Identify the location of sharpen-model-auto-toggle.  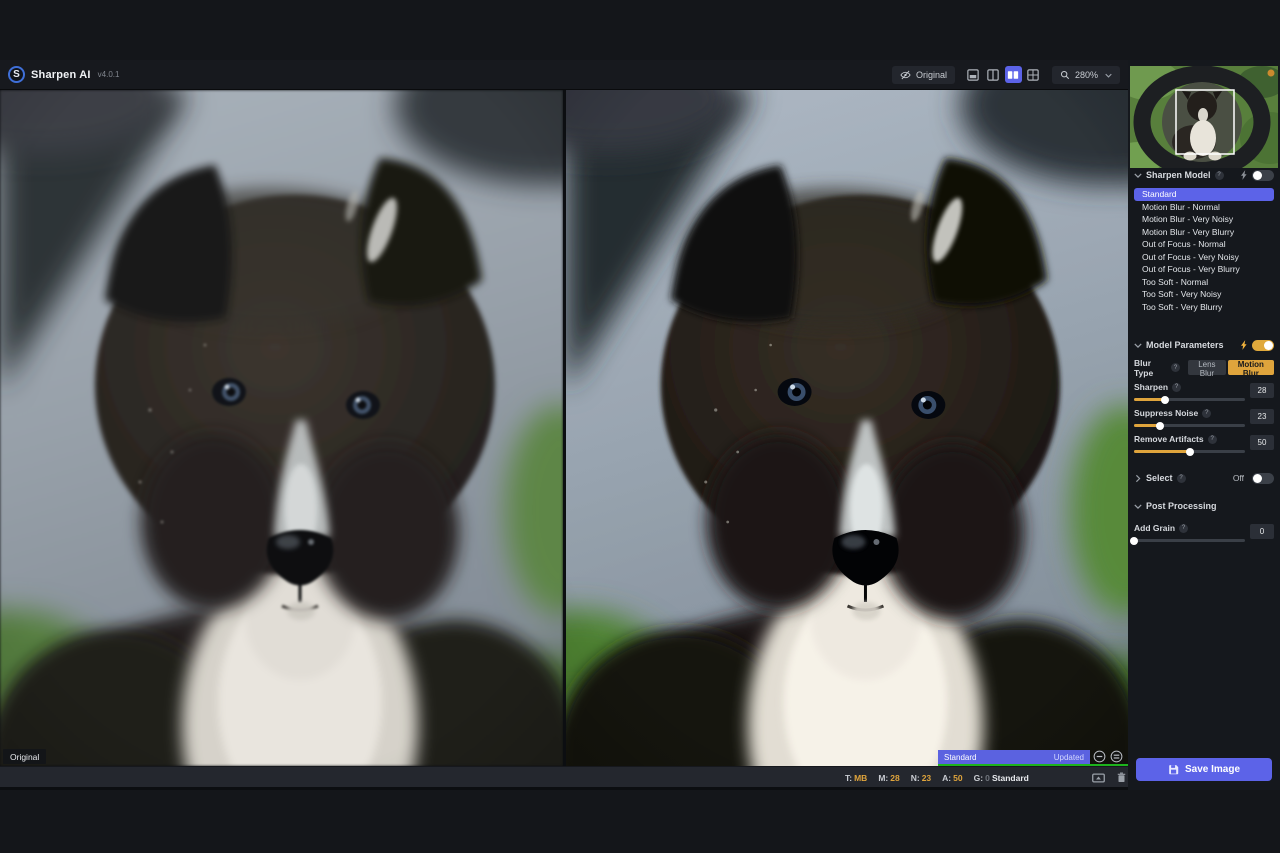
(1263, 175).